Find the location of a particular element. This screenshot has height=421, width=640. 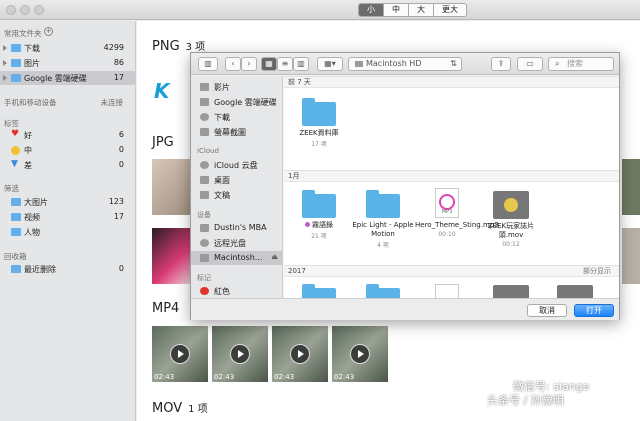

file-name-text: 霧語錄 is located at coordinates (322, 225).